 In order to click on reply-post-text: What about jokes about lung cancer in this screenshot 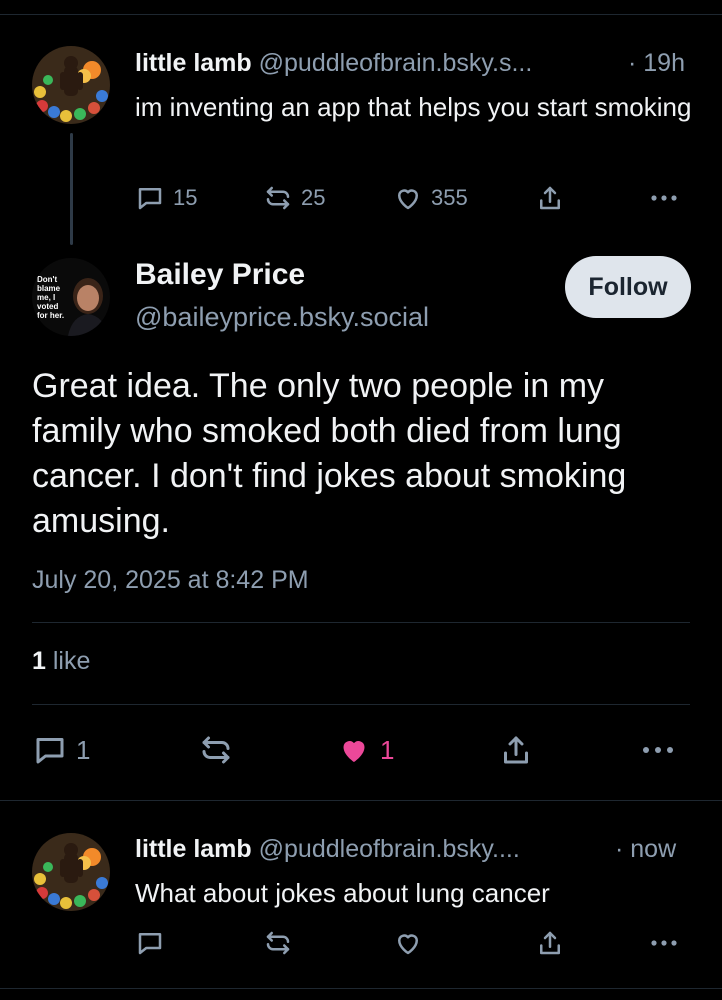, I will do `click(342, 893)`.